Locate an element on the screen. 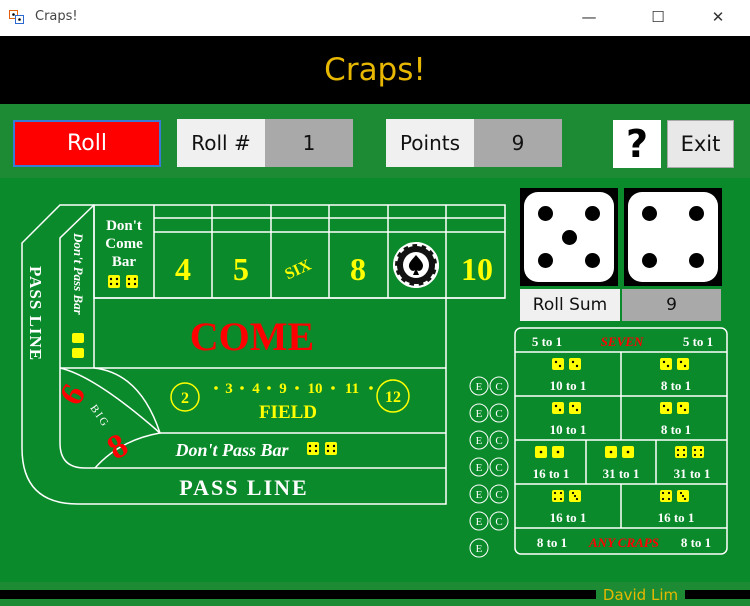 The height and width of the screenshot is (606, 750). roll-number-label: Roll # is located at coordinates (221, 143).